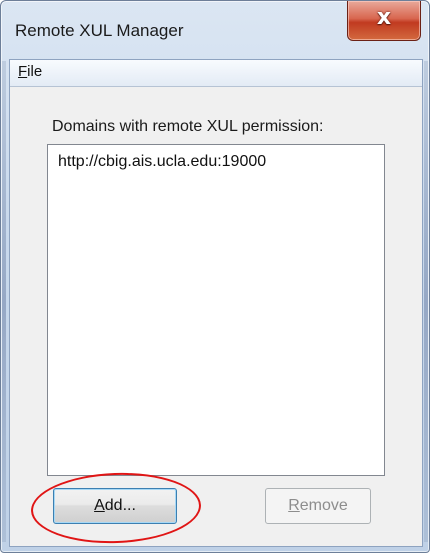  I want to click on window-title: Remote XUL Manager, so click(99, 30).